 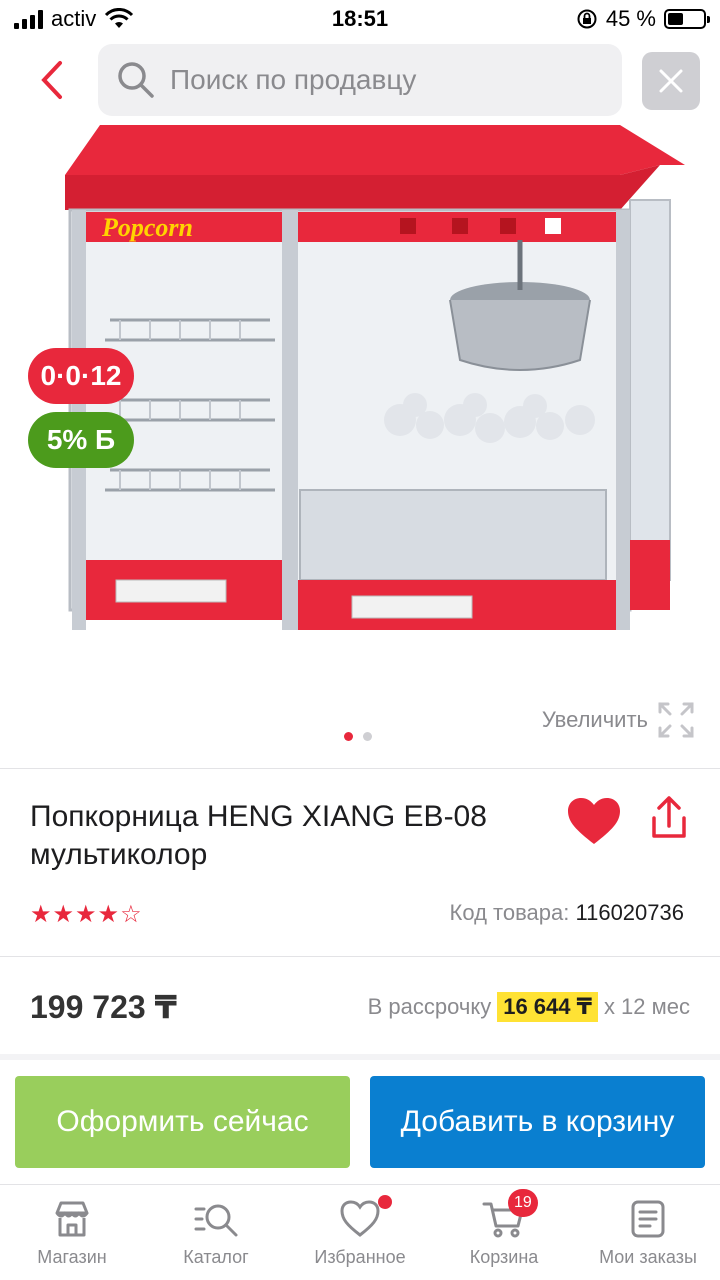 I want to click on search-box, so click(x=360, y=80).